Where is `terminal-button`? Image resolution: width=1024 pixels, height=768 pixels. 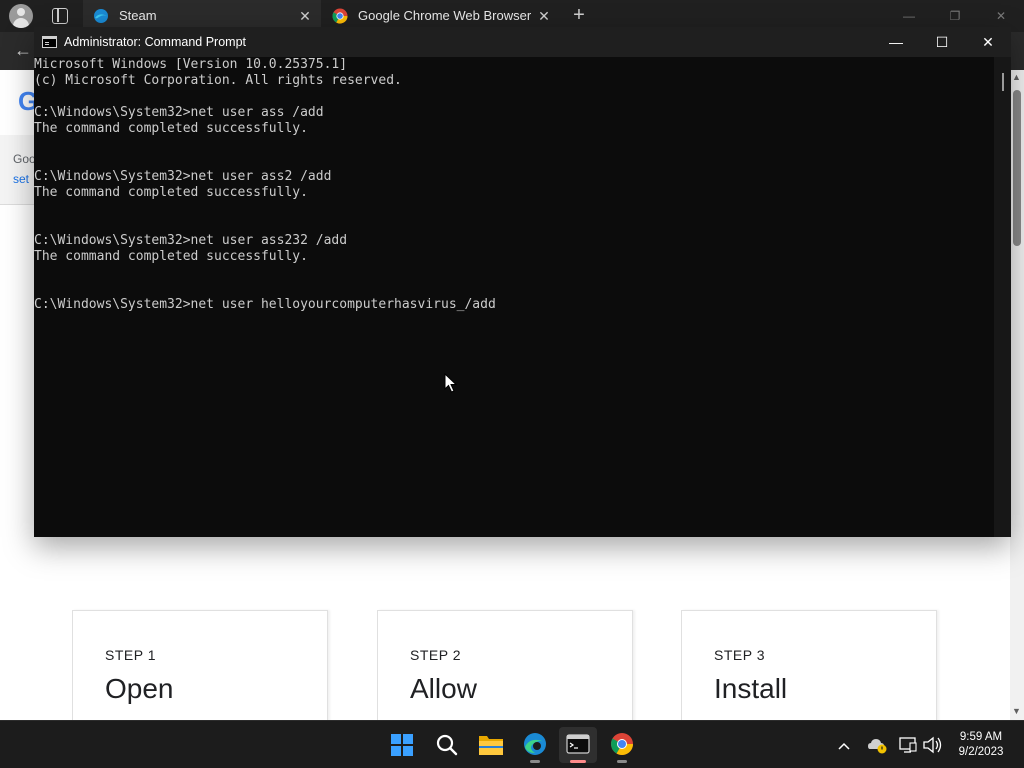 terminal-button is located at coordinates (578, 745).